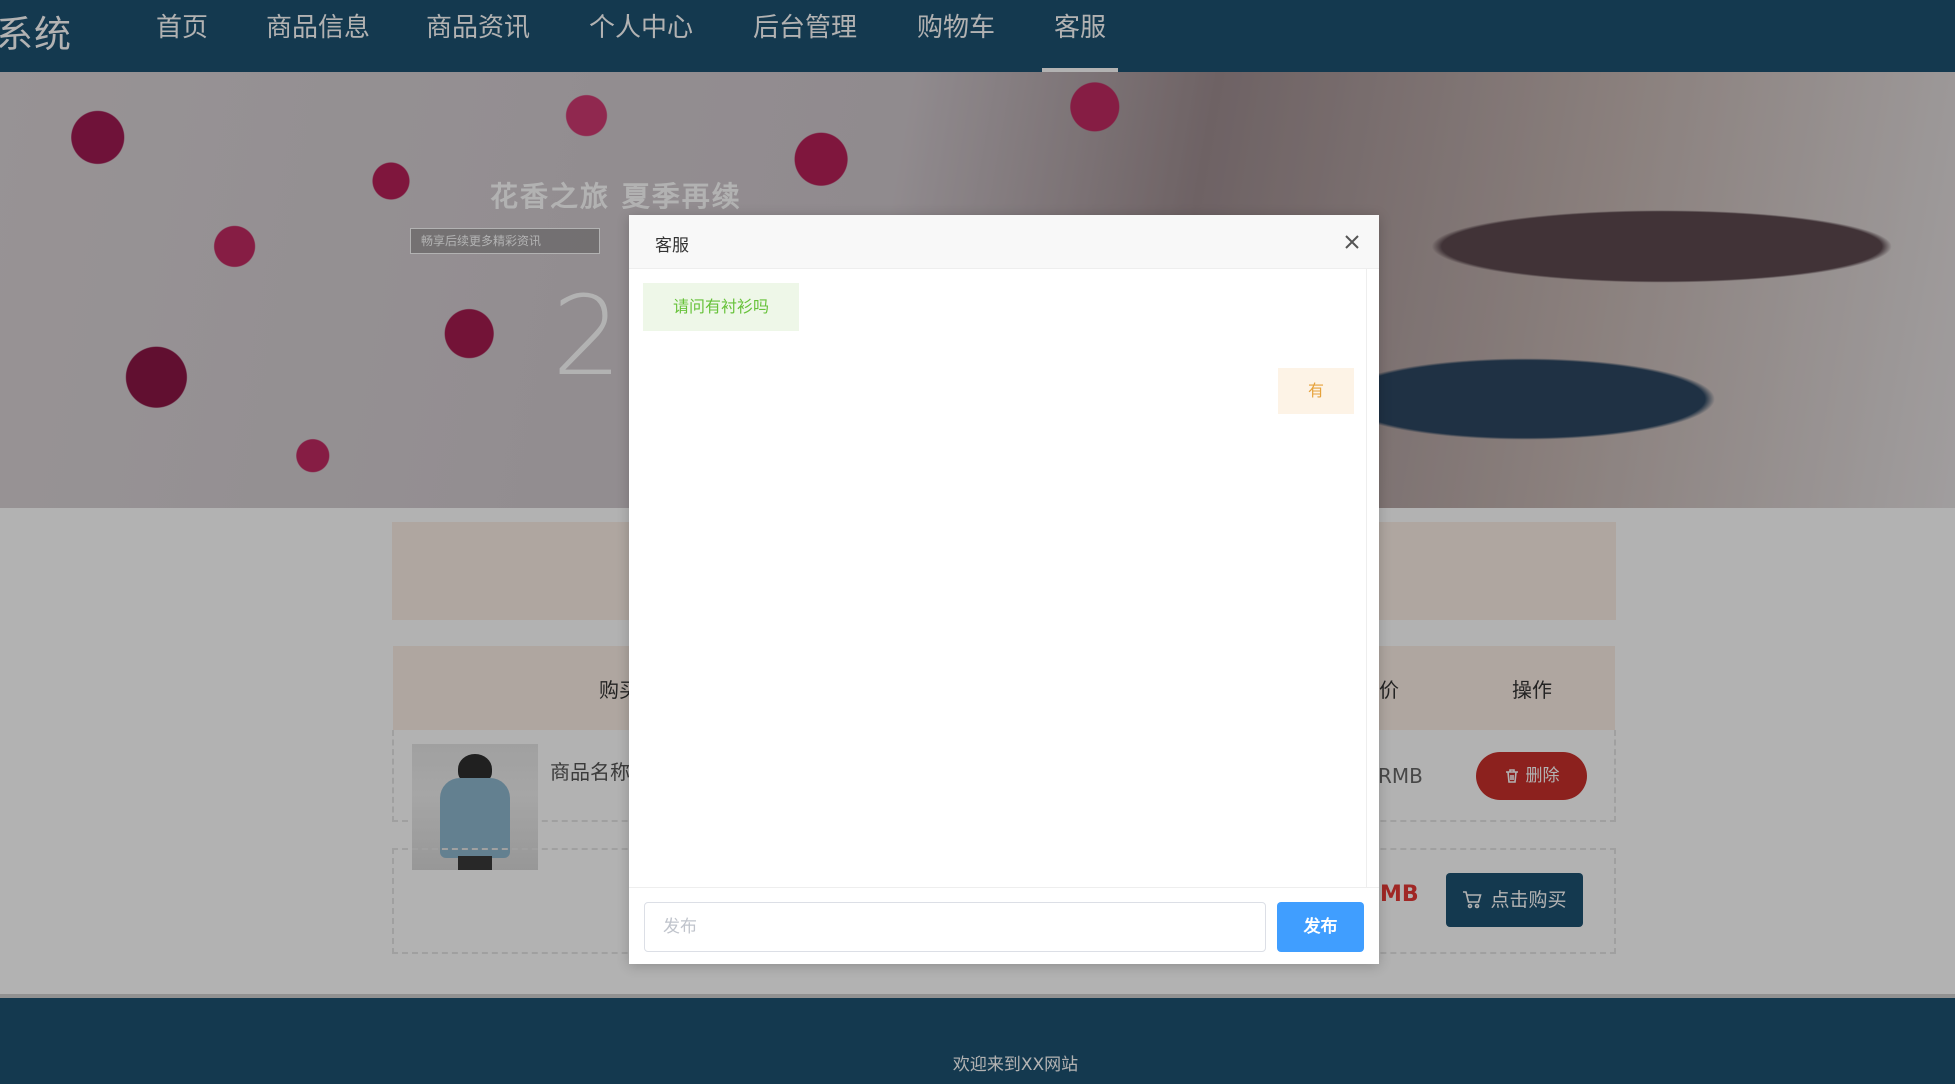 The height and width of the screenshot is (1084, 1955). What do you see at coordinates (721, 307) in the screenshot?
I see `chat-message-received: 请问有衬衫吗` at bounding box center [721, 307].